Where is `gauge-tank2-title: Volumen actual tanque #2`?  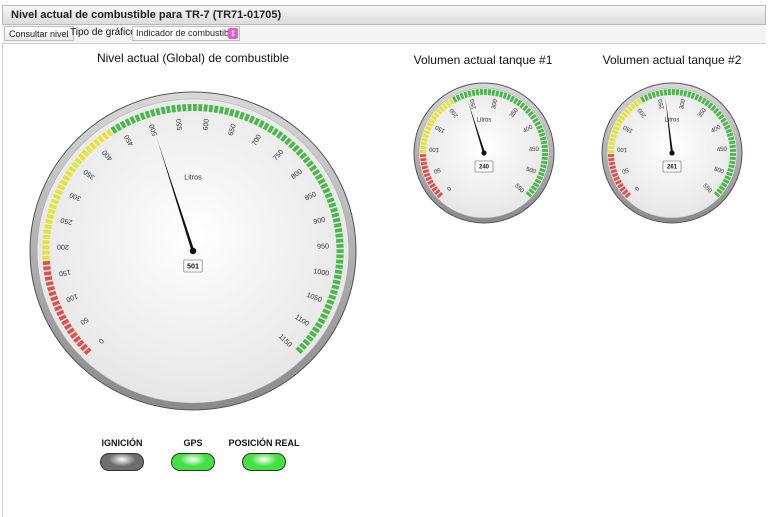
gauge-tank2-title: Volumen actual tanque #2 is located at coordinates (672, 60).